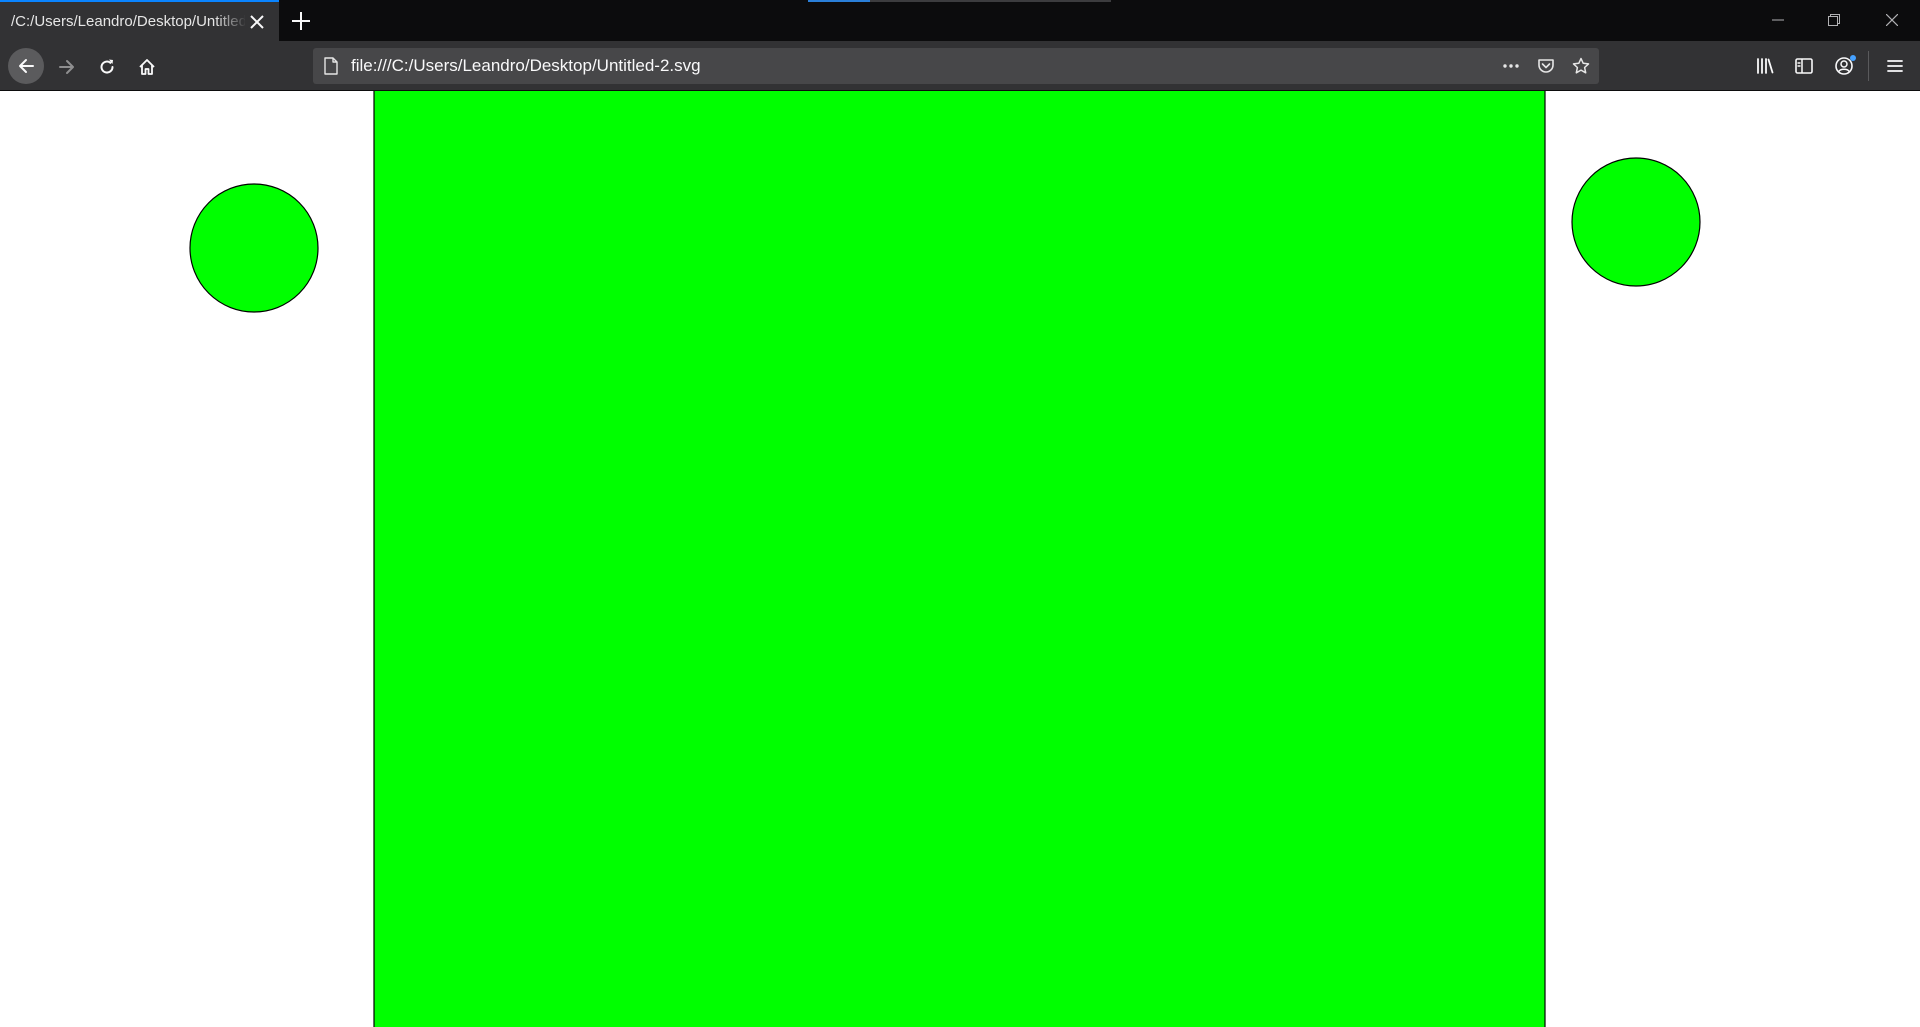 The width and height of the screenshot is (1920, 1027). I want to click on tab-progress-track, so click(990, 1).